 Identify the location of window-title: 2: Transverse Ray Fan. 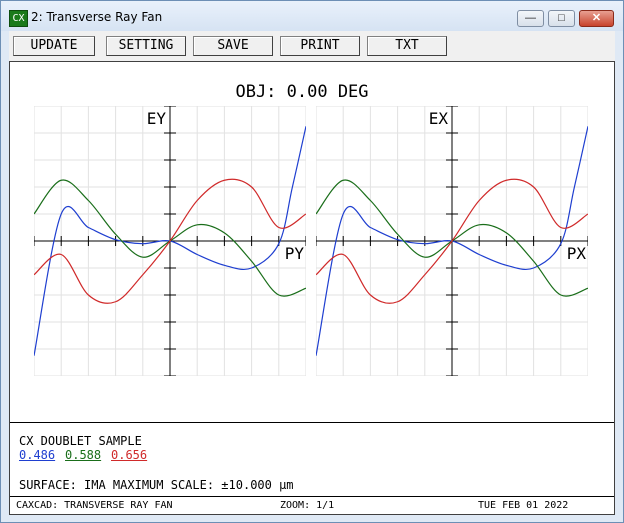
(97, 17).